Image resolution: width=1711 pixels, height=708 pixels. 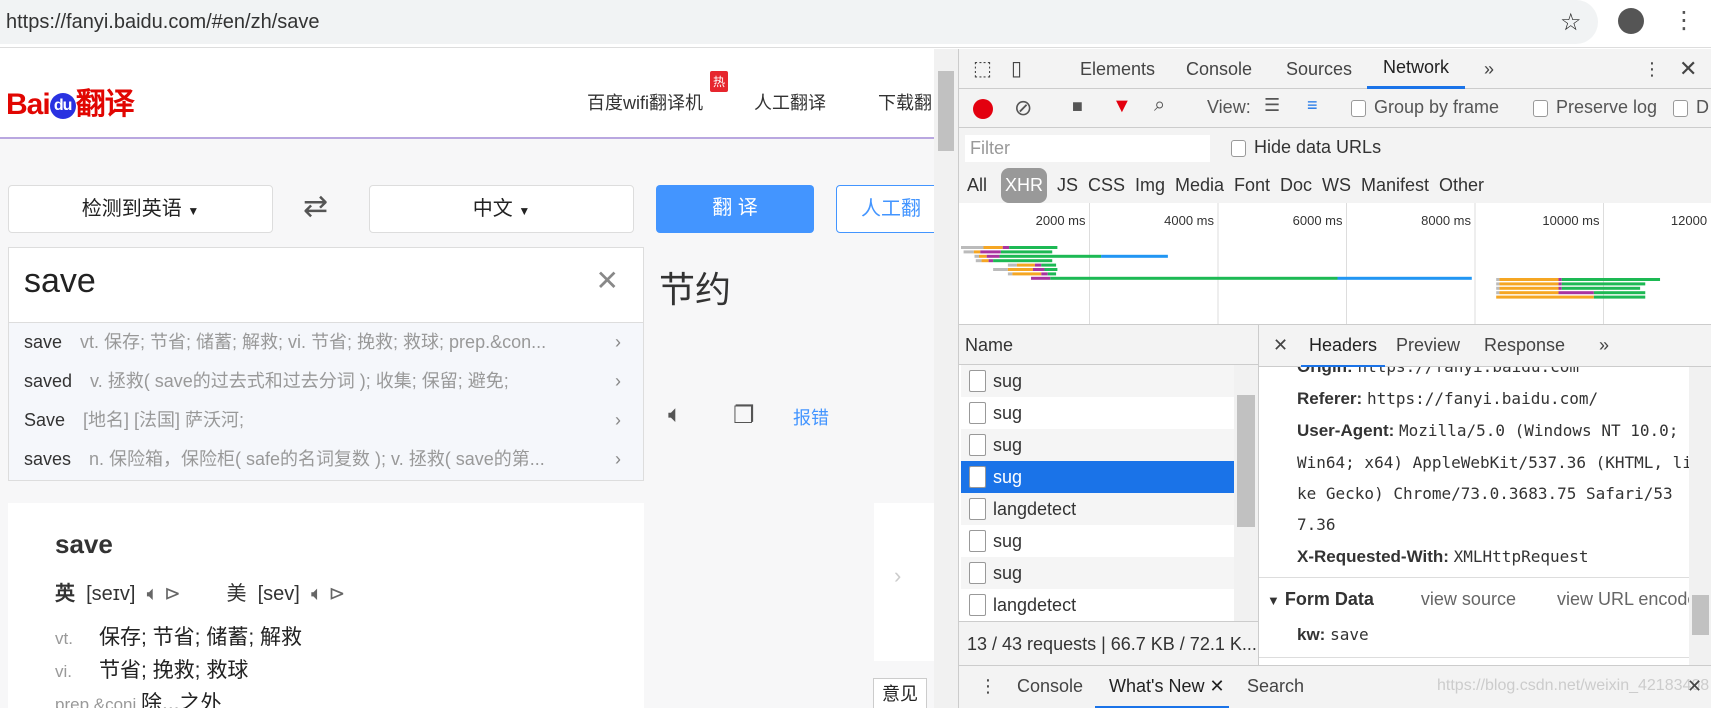 I want to click on page-scrollbar, so click(x=946, y=378).